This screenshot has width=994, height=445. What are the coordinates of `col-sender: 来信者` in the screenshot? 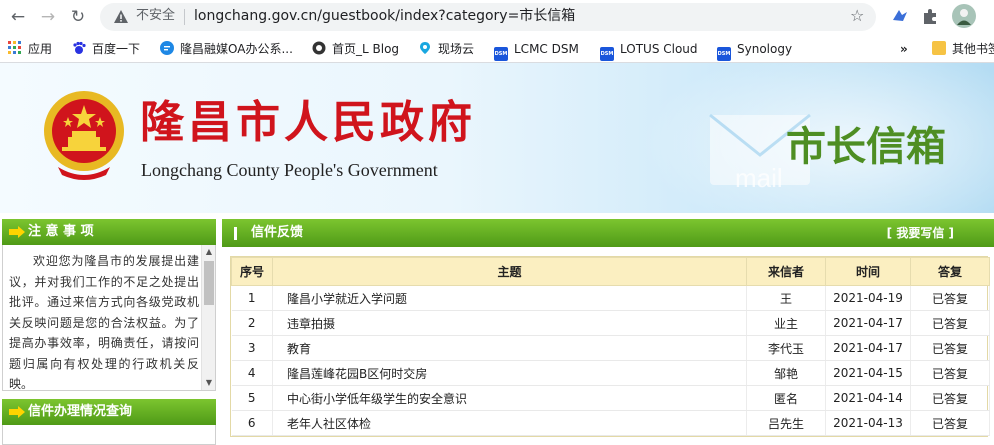 It's located at (786, 271).